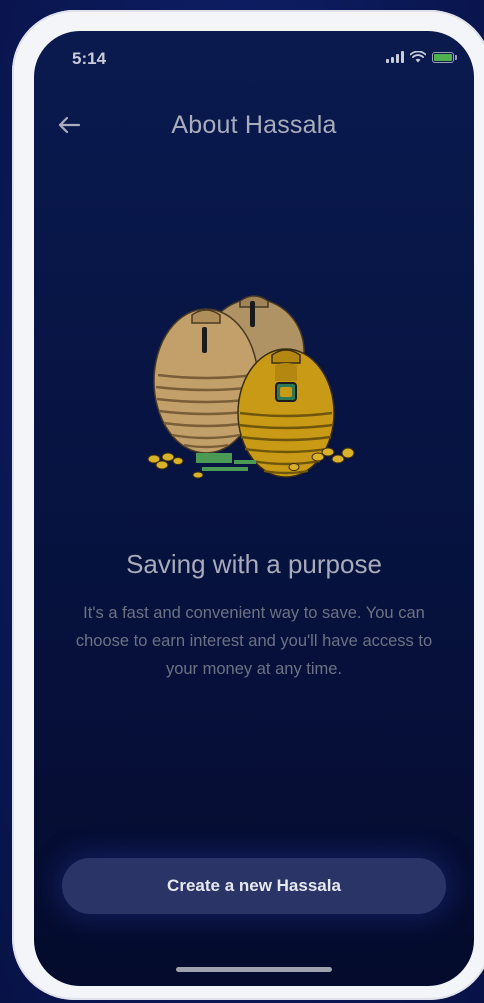  What do you see at coordinates (444, 57) in the screenshot?
I see `battery-icon` at bounding box center [444, 57].